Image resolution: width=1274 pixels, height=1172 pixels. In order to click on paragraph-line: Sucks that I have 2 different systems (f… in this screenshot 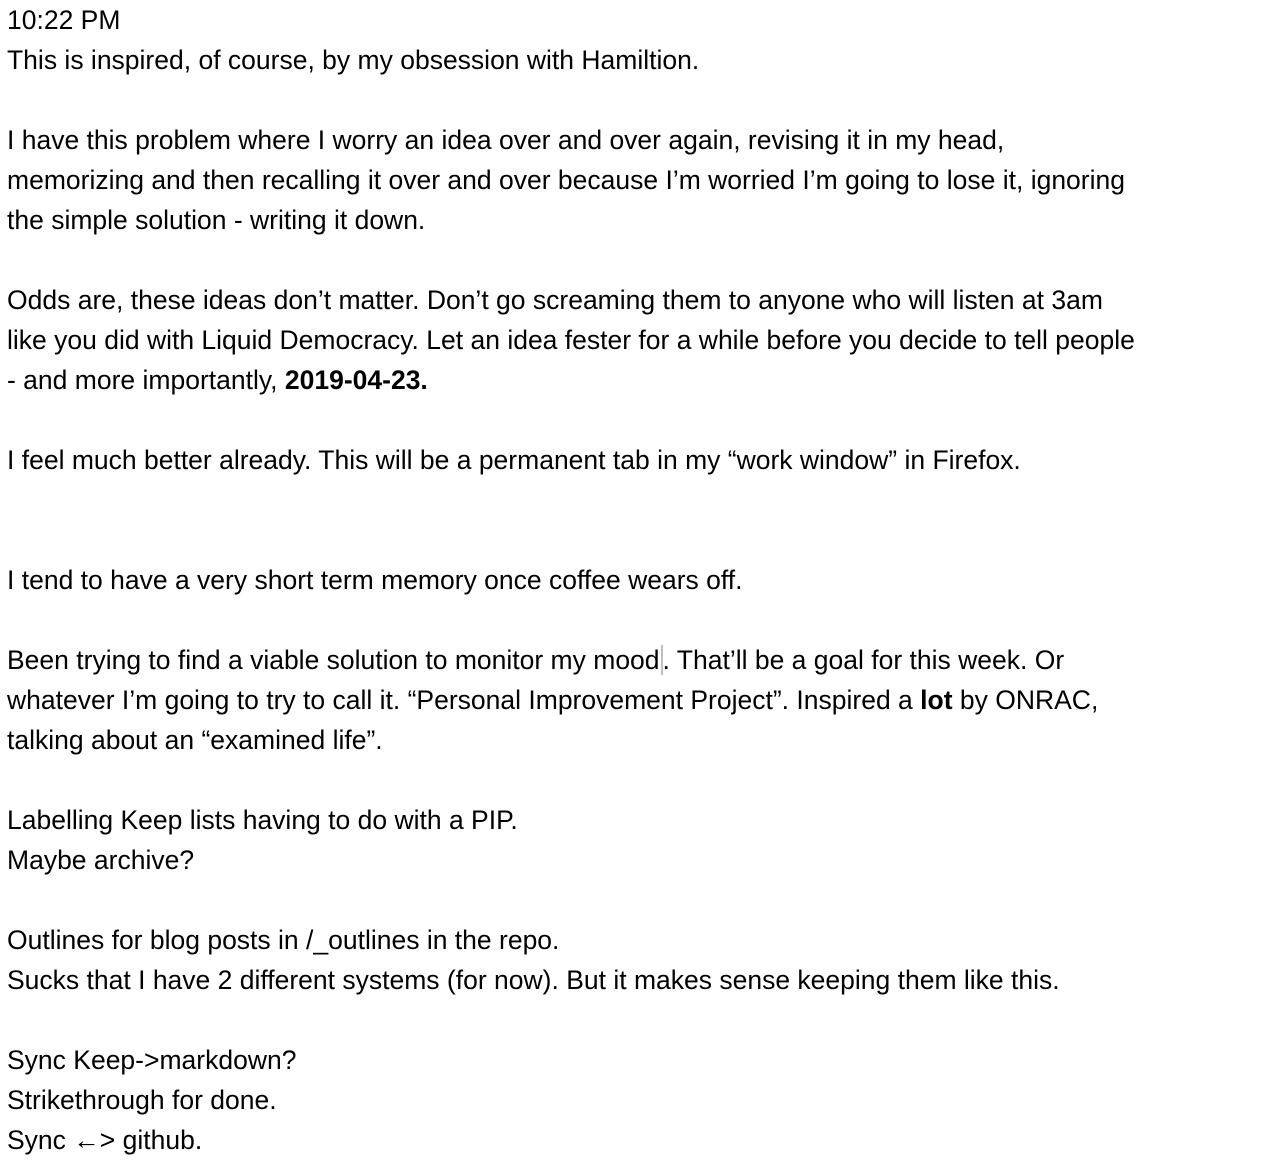, I will do `click(533, 980)`.